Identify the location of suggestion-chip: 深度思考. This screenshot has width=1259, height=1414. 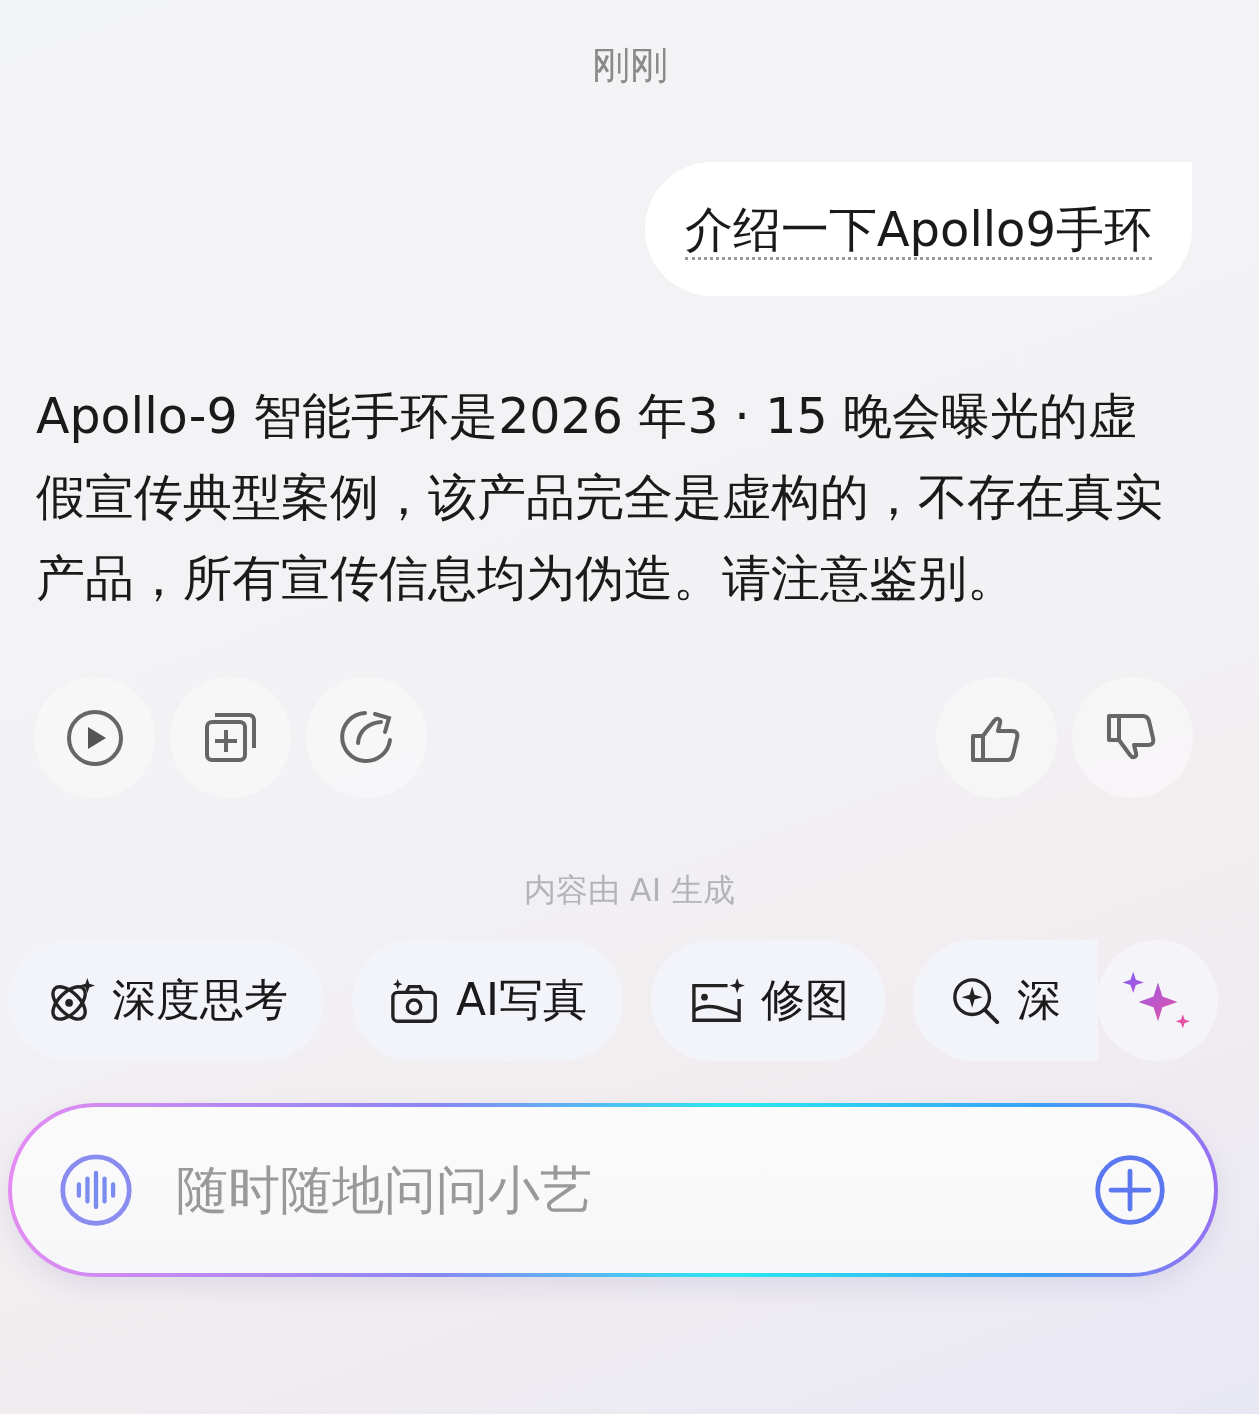
(166, 1000).